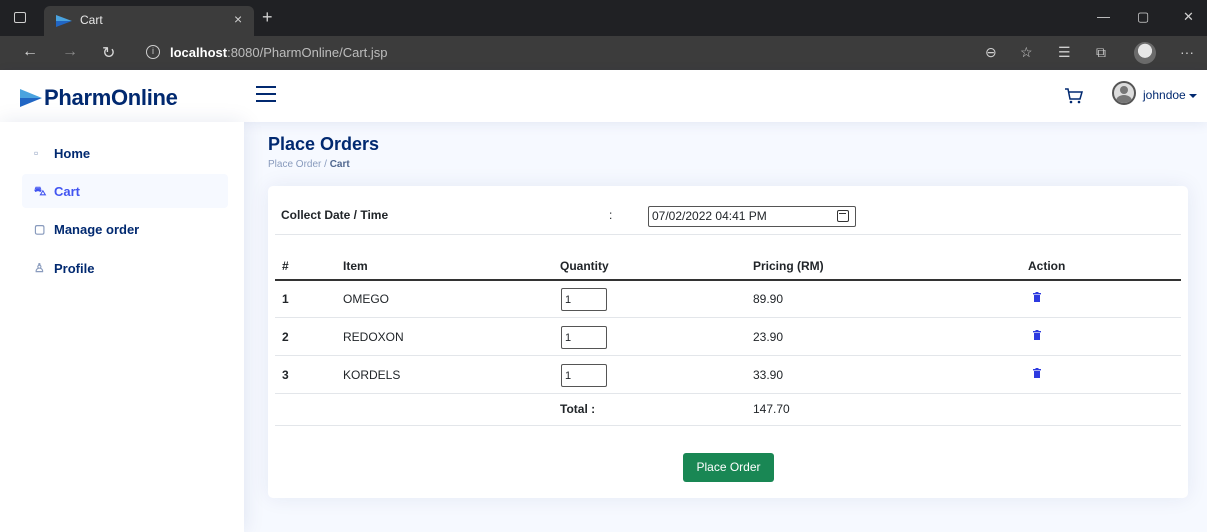  What do you see at coordinates (40, 191) in the screenshot?
I see `cart-icon: ⛍` at bounding box center [40, 191].